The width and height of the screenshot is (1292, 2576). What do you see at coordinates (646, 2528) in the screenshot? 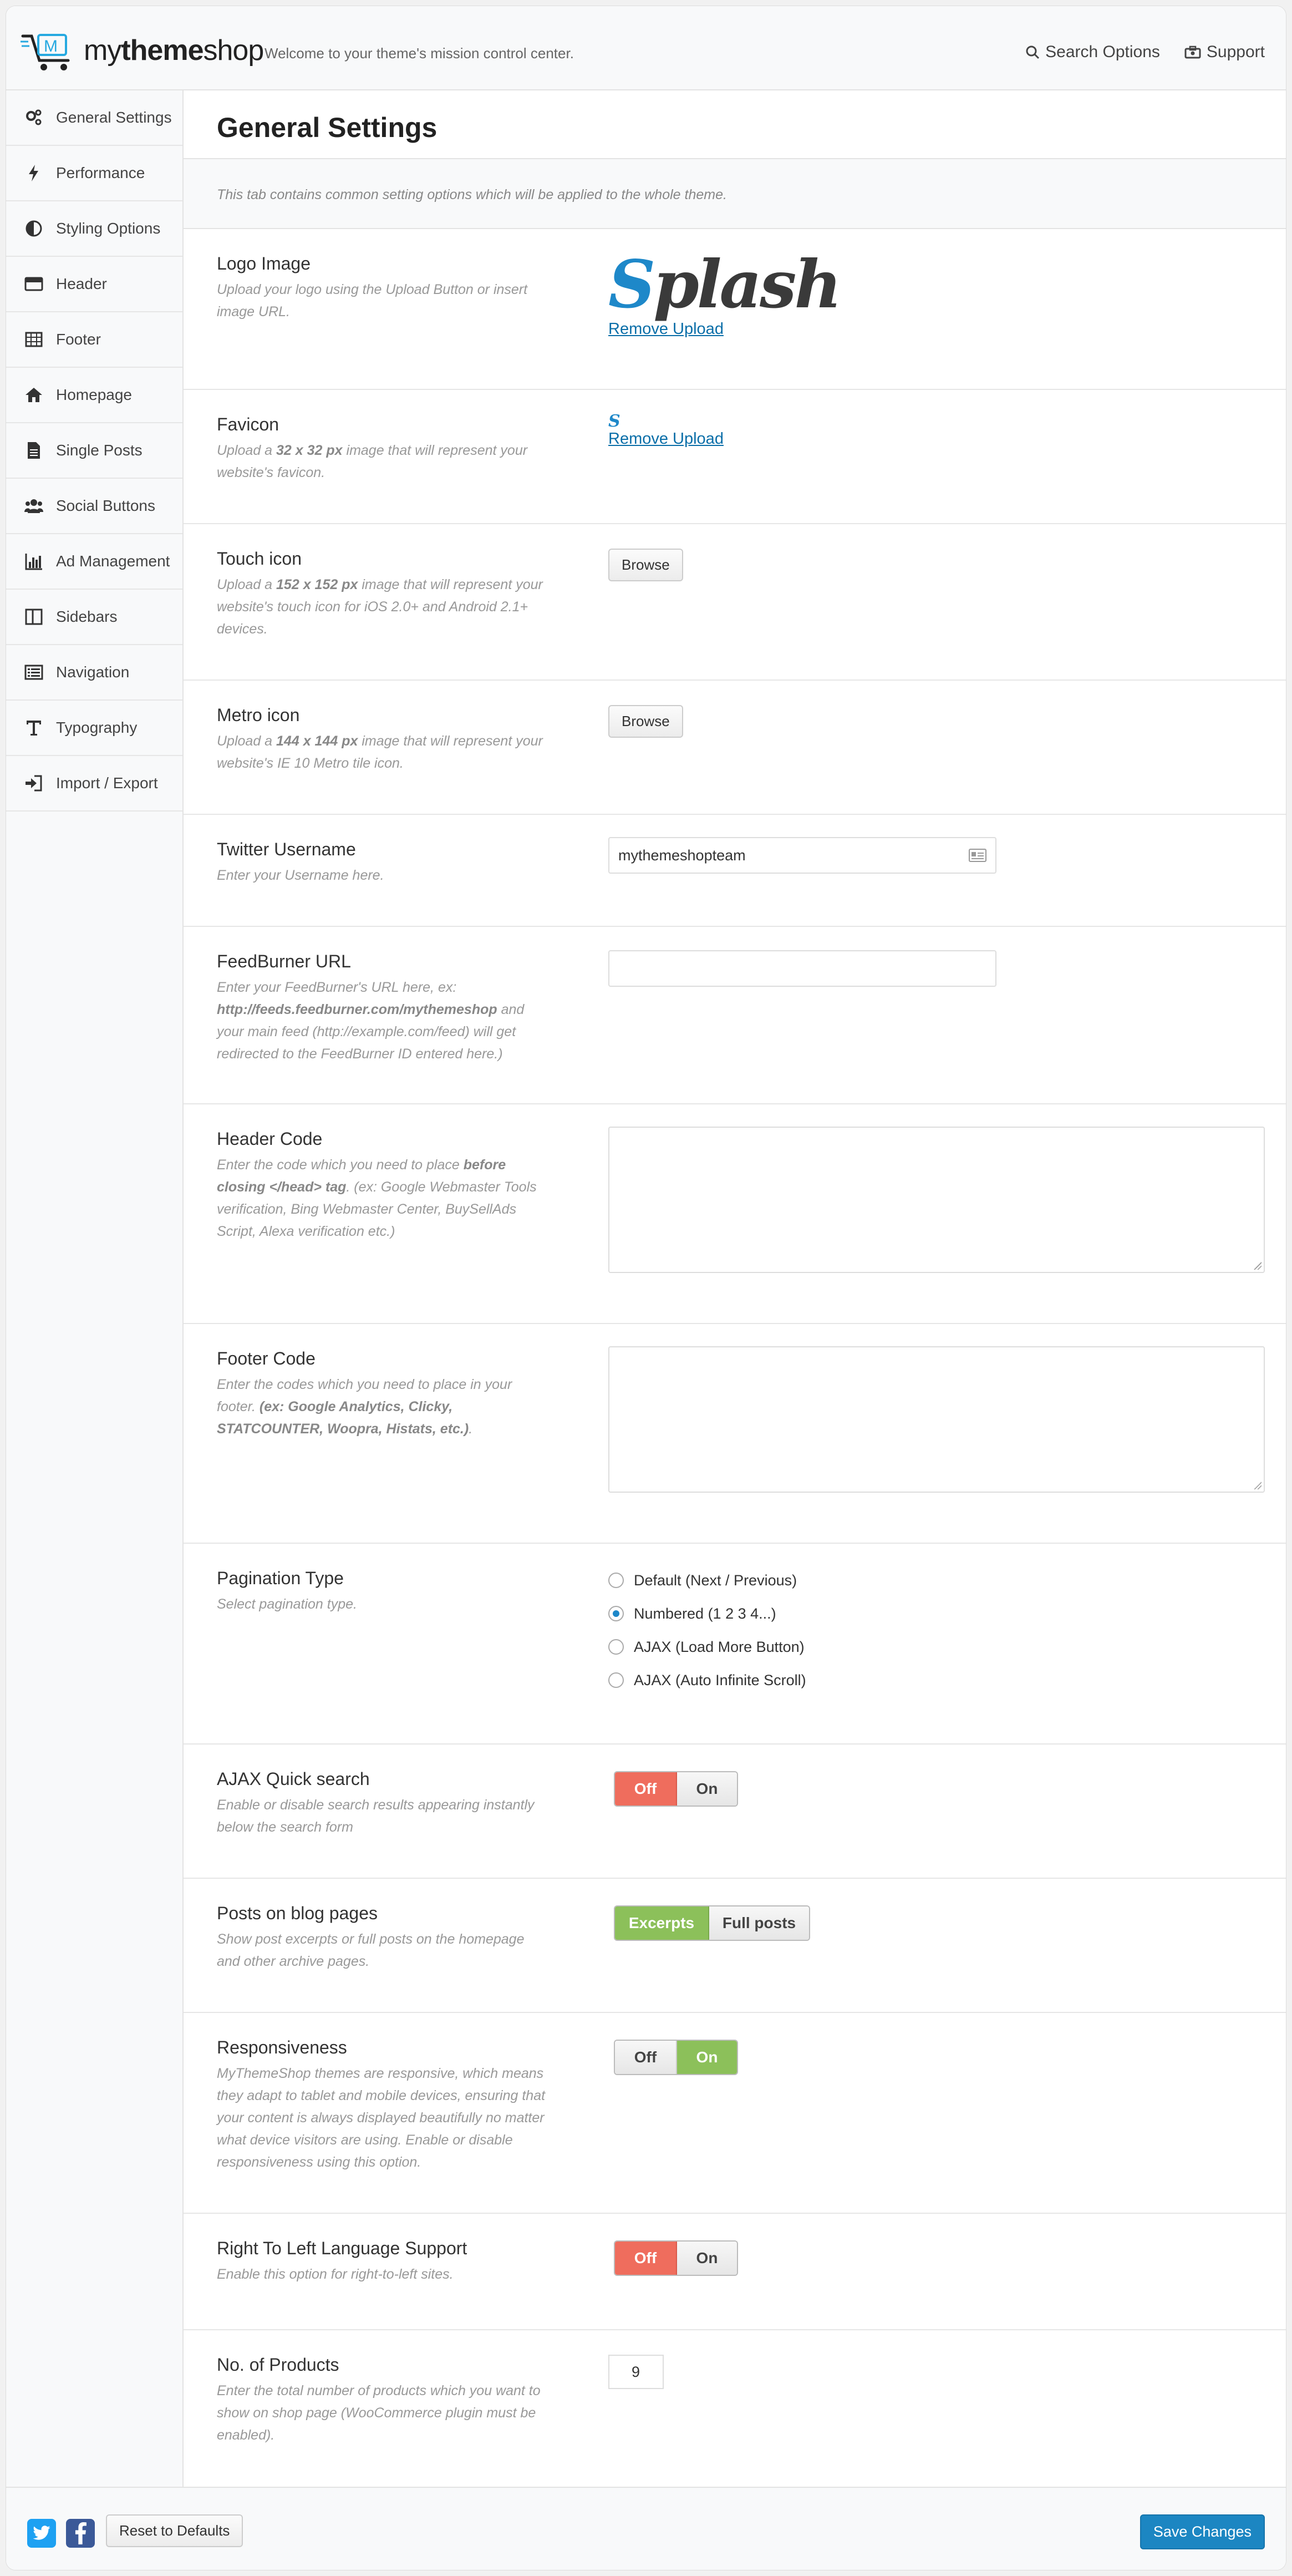
I see `options-footer: Reset to Defaults Save Changes` at bounding box center [646, 2528].